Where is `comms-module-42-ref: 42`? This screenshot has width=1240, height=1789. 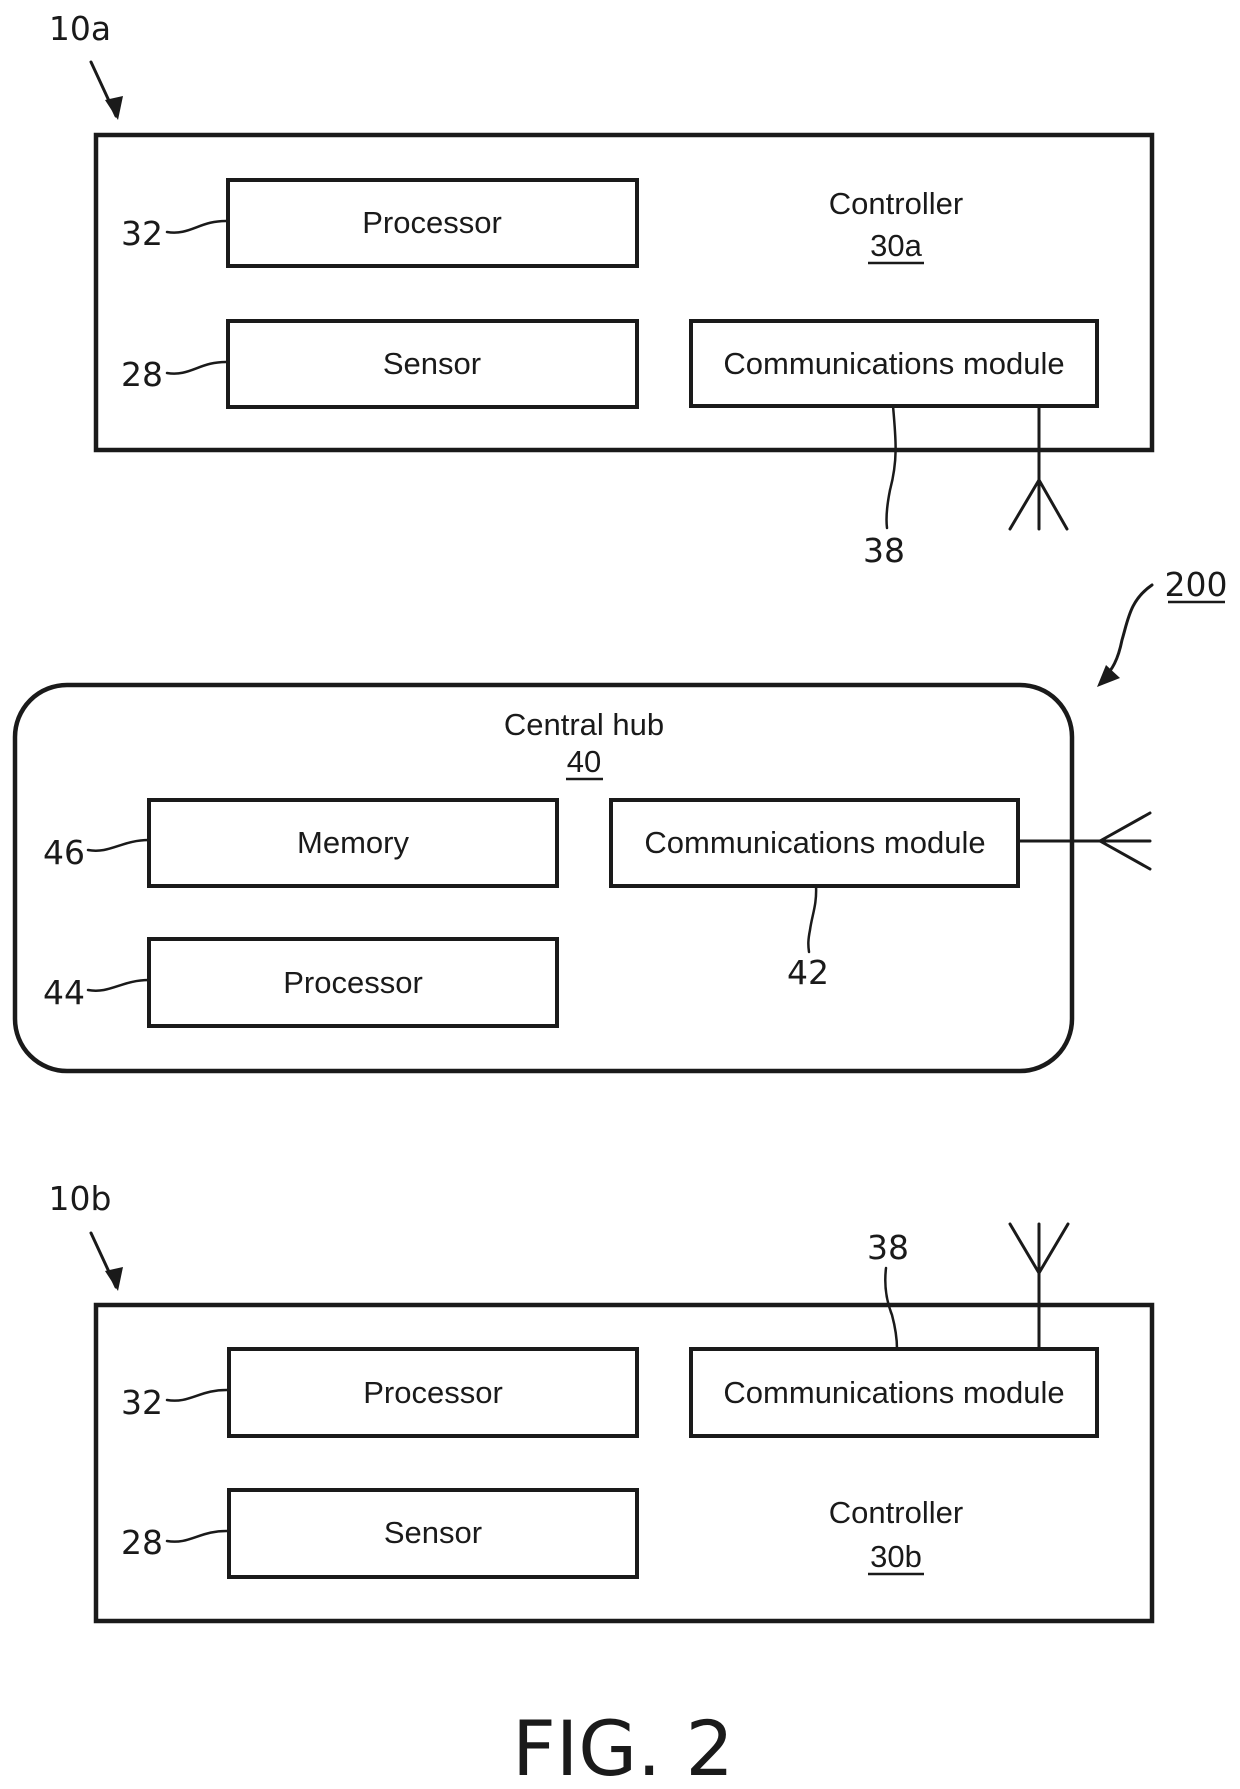 comms-module-42-ref: 42 is located at coordinates (808, 972).